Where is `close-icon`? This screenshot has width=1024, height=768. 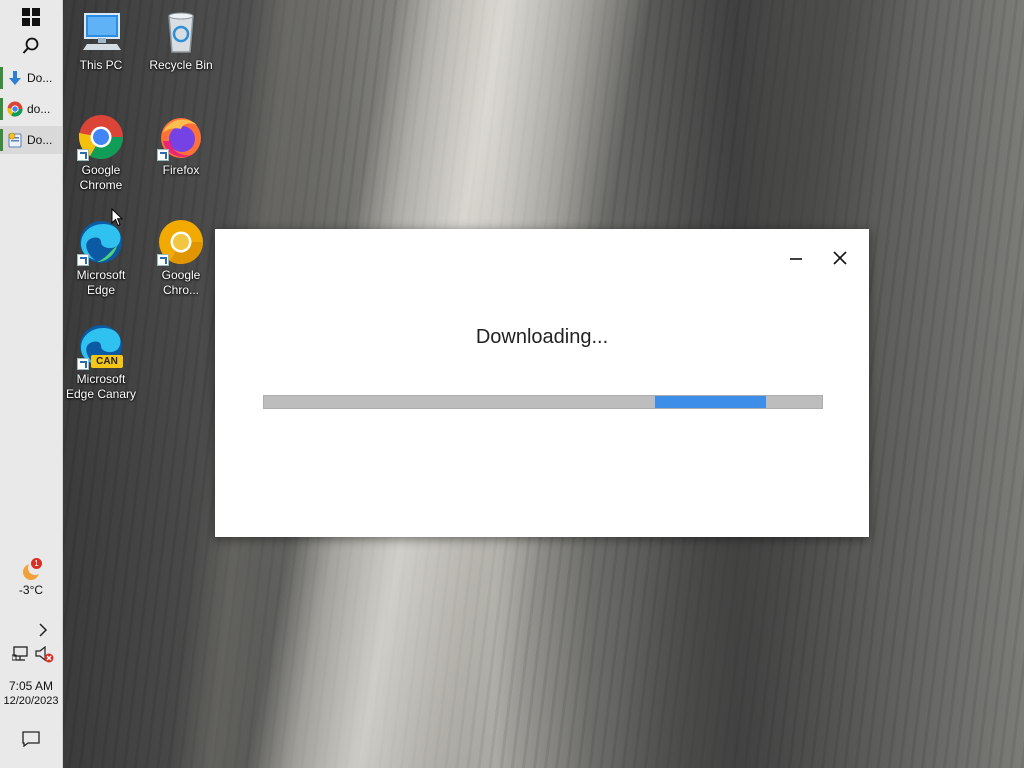
close-icon is located at coordinates (840, 258).